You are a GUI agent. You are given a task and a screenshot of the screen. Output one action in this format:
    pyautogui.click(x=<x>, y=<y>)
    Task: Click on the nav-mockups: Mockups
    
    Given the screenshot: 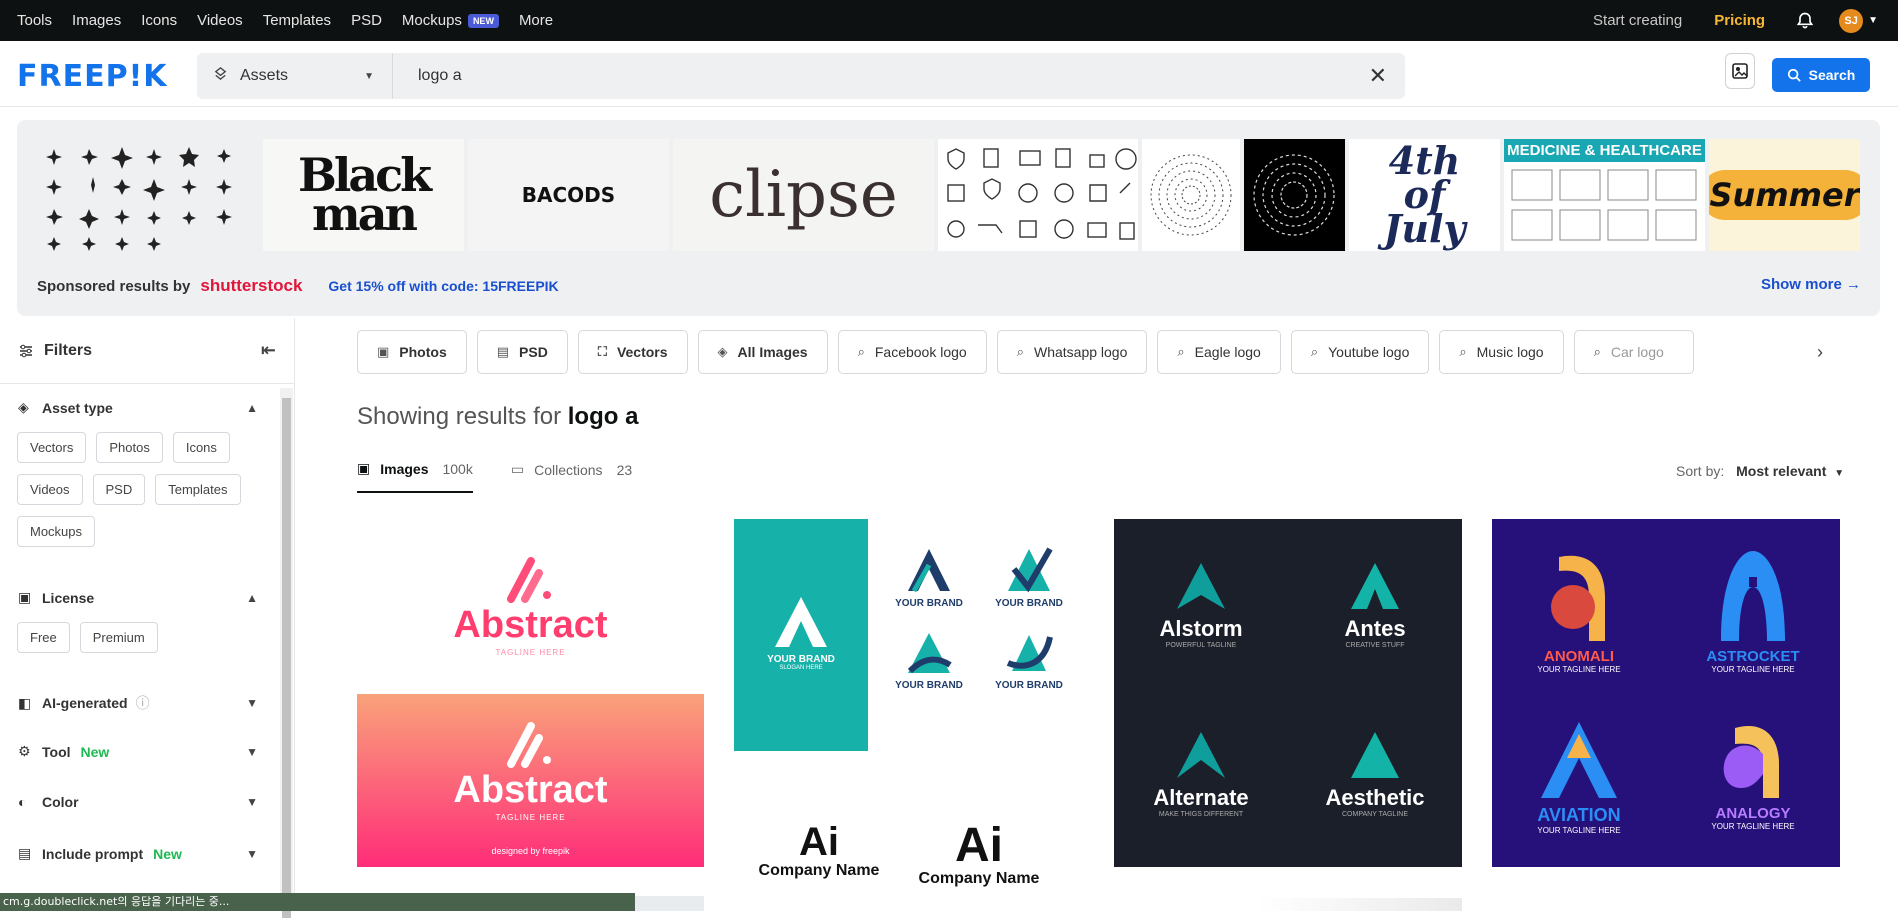 What is the action you would take?
    pyautogui.click(x=432, y=20)
    